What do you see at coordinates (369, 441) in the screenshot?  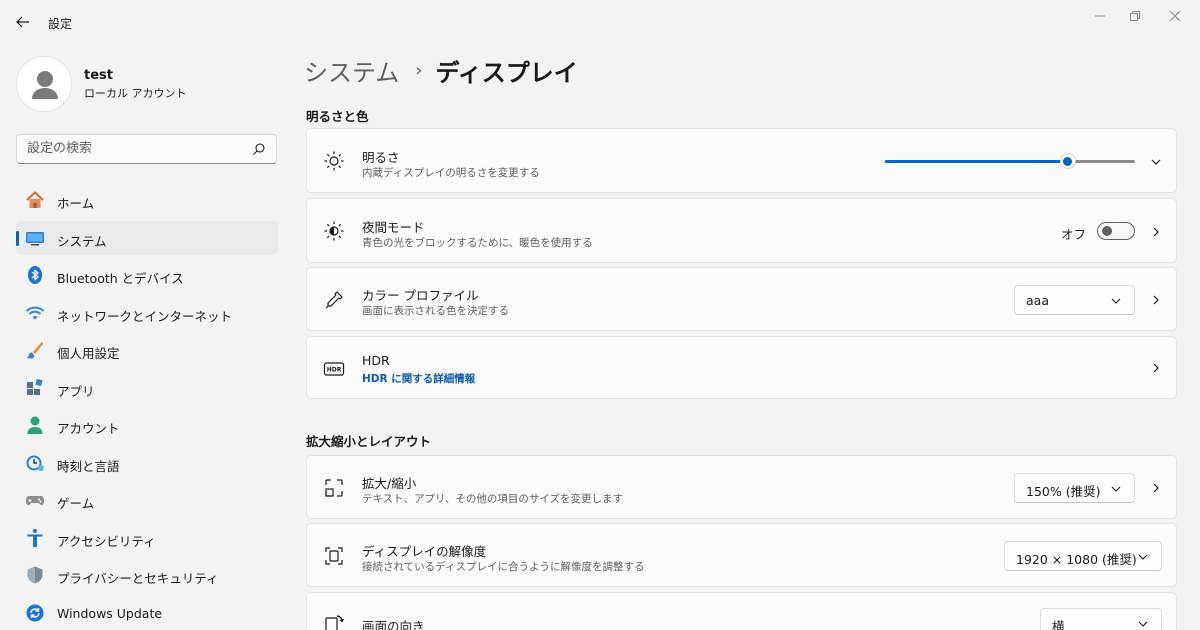 I see `section-title-scale-layout: 拡大縮小とレイアウト` at bounding box center [369, 441].